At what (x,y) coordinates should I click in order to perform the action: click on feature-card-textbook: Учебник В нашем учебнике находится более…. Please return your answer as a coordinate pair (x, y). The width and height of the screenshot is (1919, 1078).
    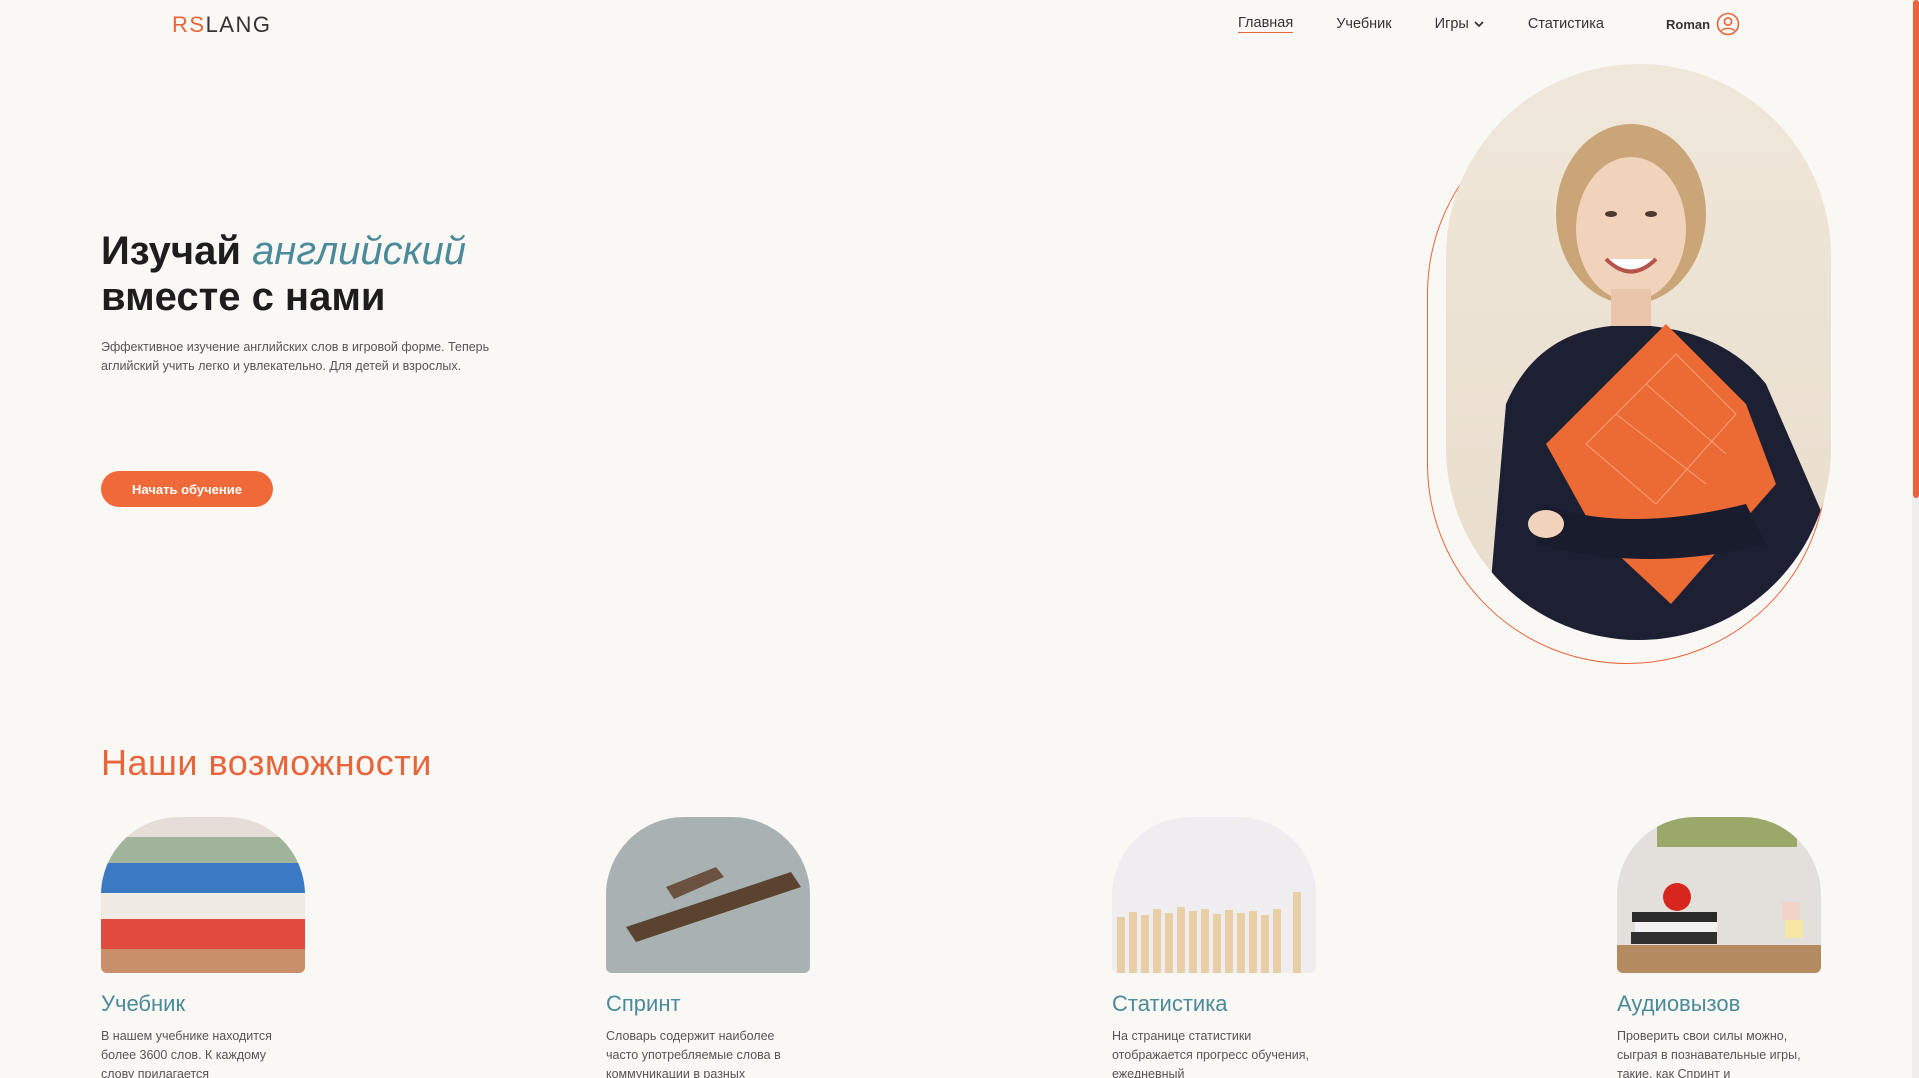
    Looking at the image, I should click on (206, 947).